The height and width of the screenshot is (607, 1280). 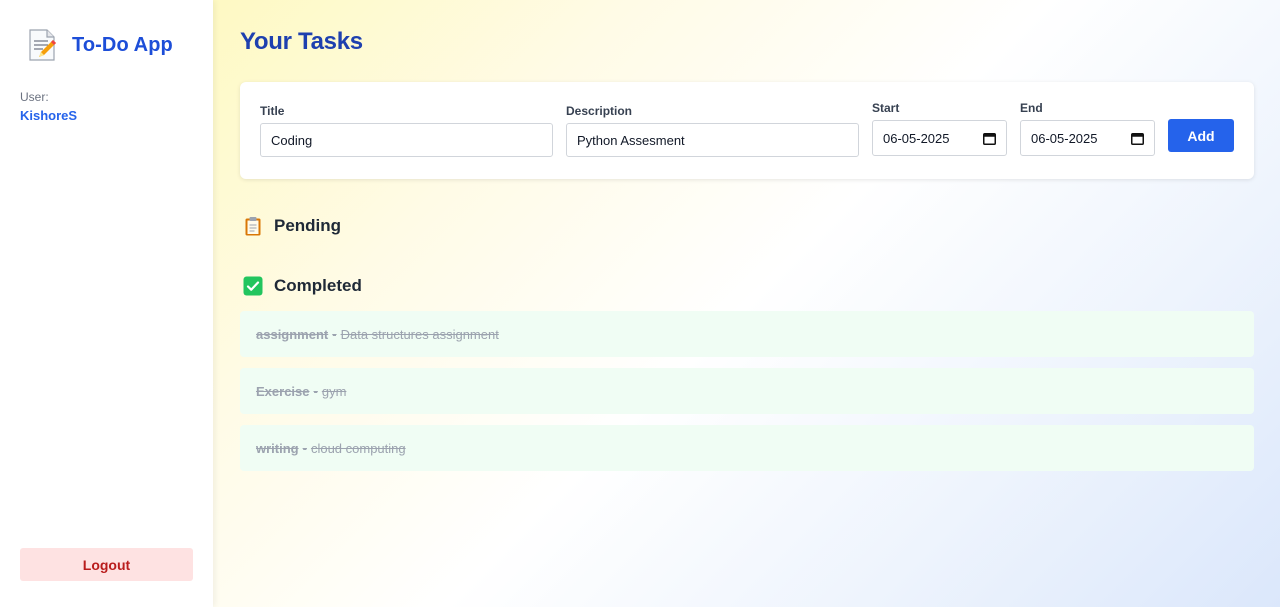 What do you see at coordinates (1064, 138) in the screenshot?
I see `end-date-value: 06-05-2025` at bounding box center [1064, 138].